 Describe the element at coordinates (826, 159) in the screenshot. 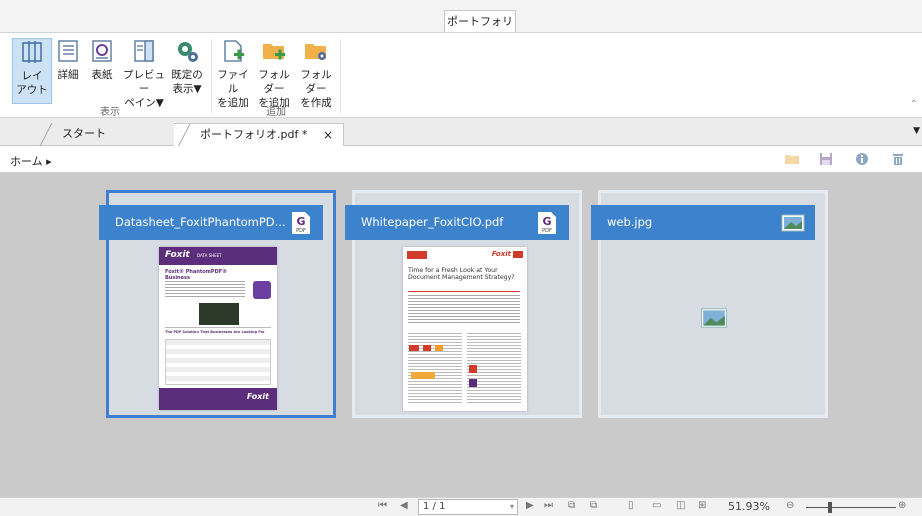

I see `save-icon` at that location.